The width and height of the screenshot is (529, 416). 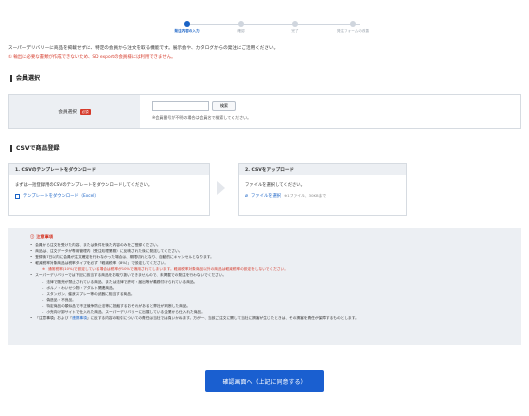 I want to click on confirm-button: 確認画面へ（上記に同意する）, so click(x=264, y=381).